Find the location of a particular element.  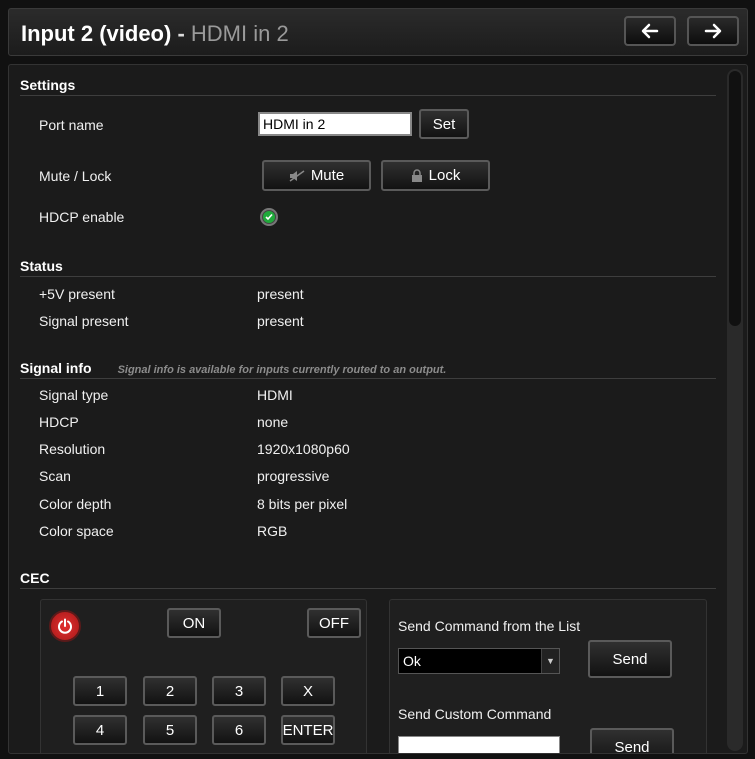

send-custom-command-button: Send is located at coordinates (632, 741).